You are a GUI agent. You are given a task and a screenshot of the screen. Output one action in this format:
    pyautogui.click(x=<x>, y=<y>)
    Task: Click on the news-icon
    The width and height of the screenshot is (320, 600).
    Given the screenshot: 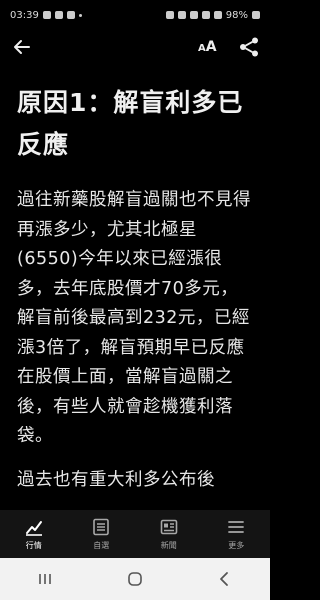 What is the action you would take?
    pyautogui.click(x=169, y=527)
    